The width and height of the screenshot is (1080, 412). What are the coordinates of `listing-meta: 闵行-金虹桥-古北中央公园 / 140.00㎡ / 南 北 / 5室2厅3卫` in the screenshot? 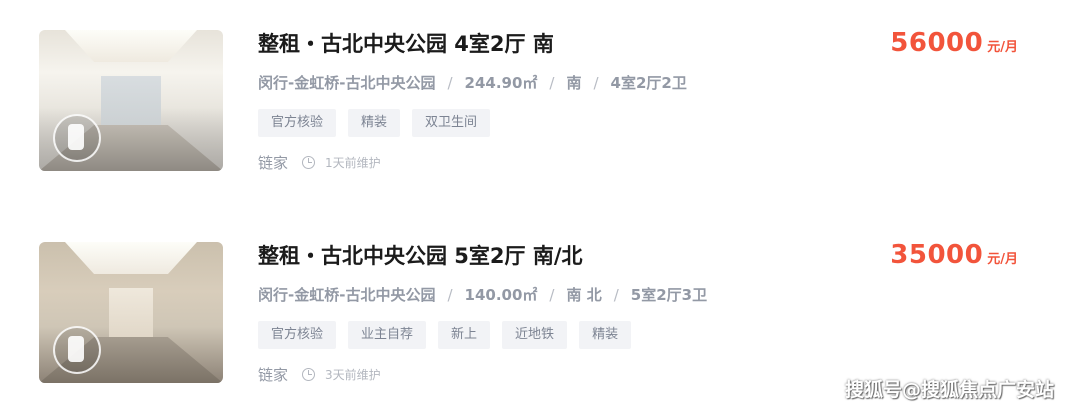 It's located at (482, 294).